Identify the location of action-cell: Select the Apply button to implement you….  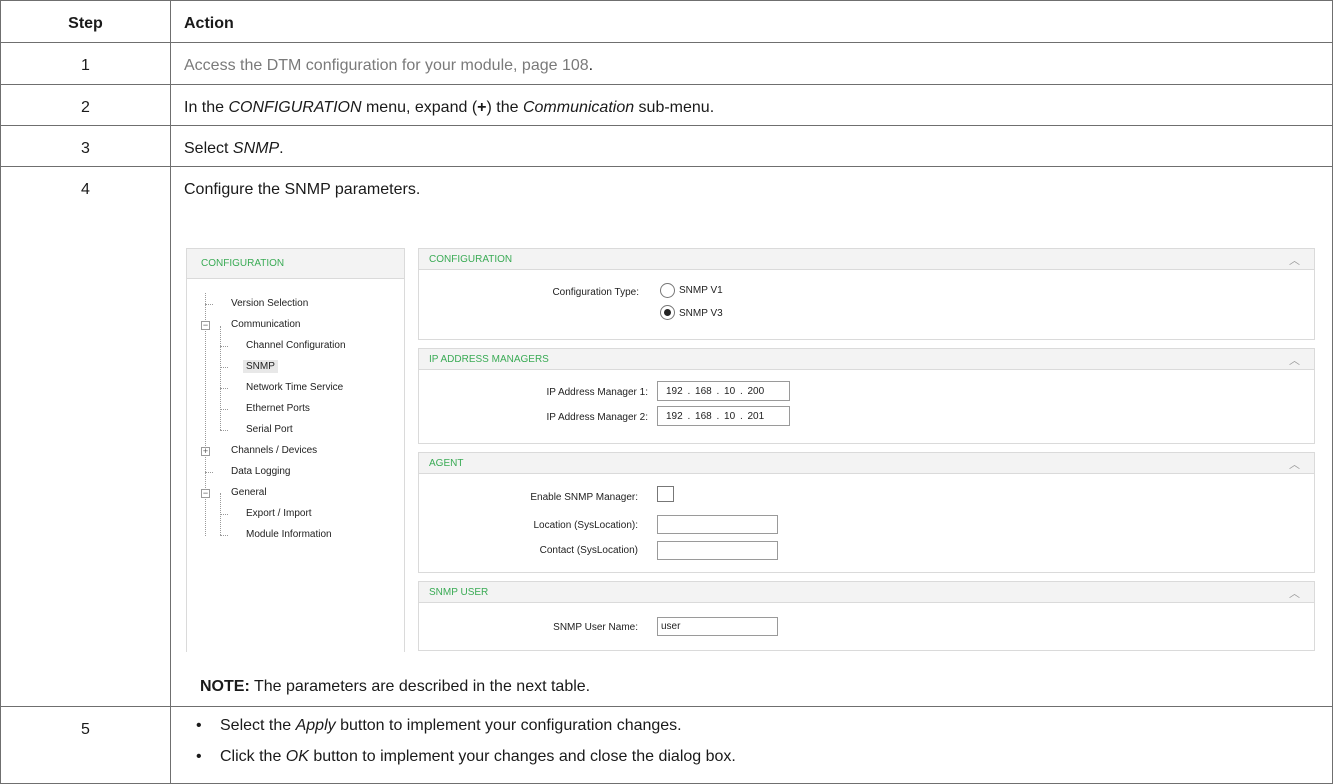
(751, 745).